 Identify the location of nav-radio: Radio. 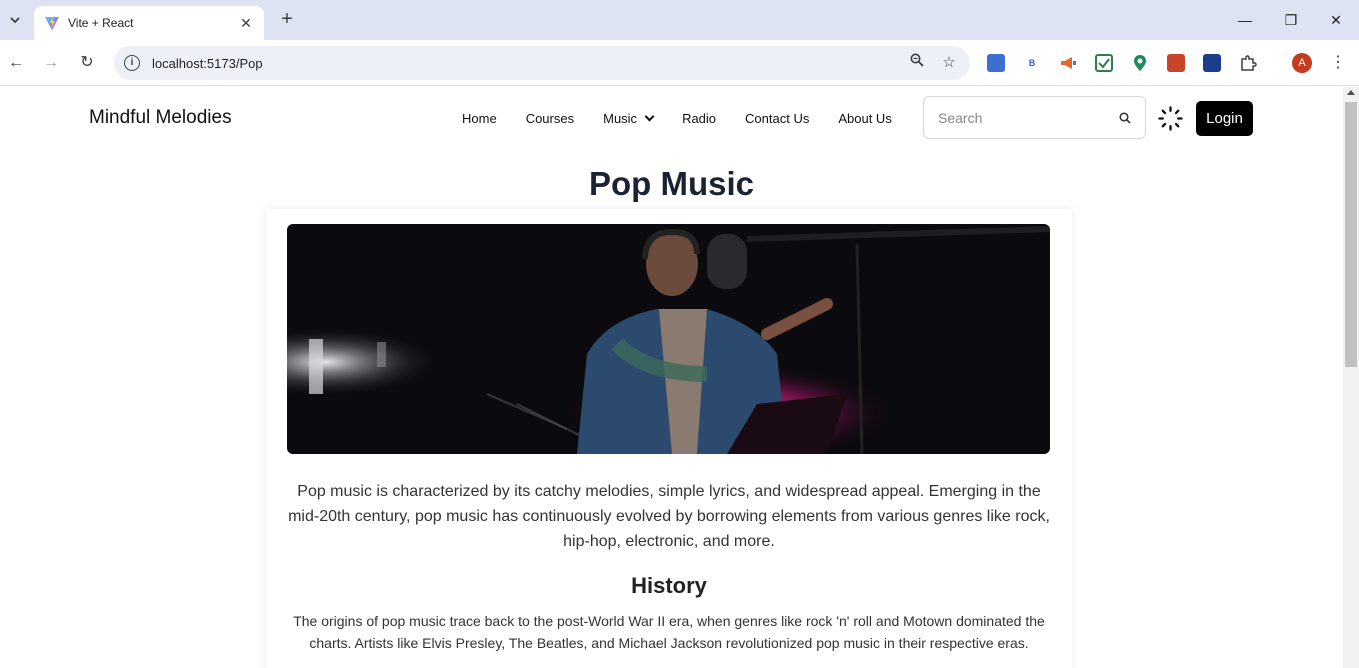
(699, 118).